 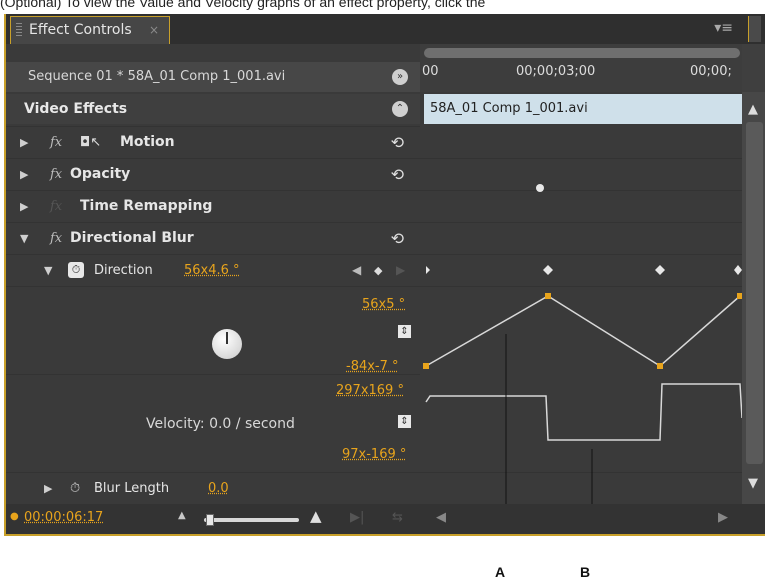 What do you see at coordinates (370, 390) in the screenshot?
I see `velocity-max-value: 297x169 °` at bounding box center [370, 390].